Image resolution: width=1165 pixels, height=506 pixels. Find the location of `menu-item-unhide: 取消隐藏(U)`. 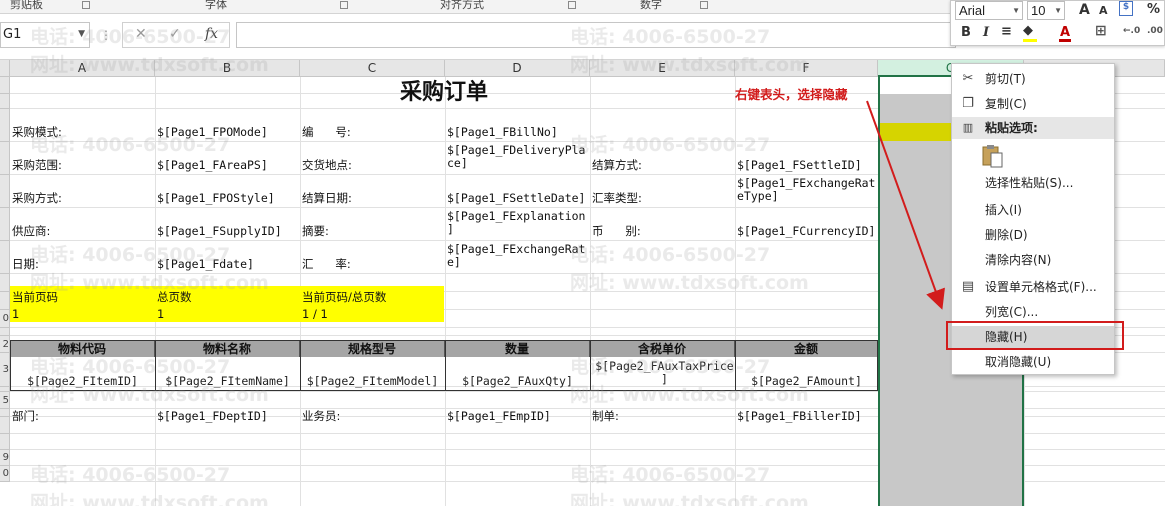

menu-item-unhide: 取消隐藏(U) is located at coordinates (1033, 362).